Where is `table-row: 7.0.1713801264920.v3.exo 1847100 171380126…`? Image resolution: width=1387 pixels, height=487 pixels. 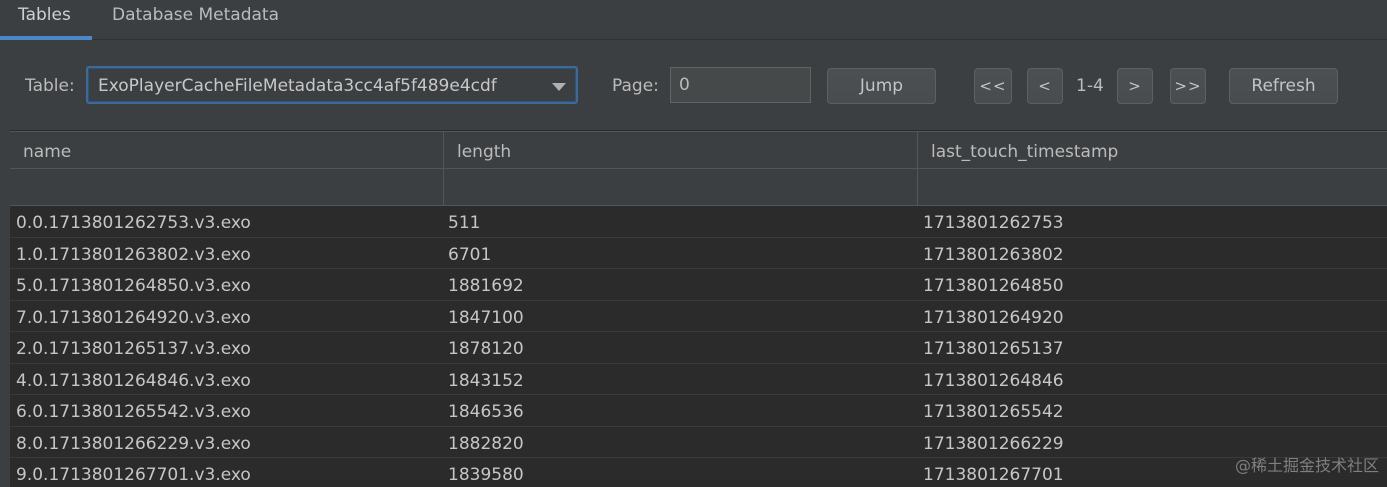
table-row: 7.0.1713801264920.v3.exo 1847100 171380126… is located at coordinates (698, 318).